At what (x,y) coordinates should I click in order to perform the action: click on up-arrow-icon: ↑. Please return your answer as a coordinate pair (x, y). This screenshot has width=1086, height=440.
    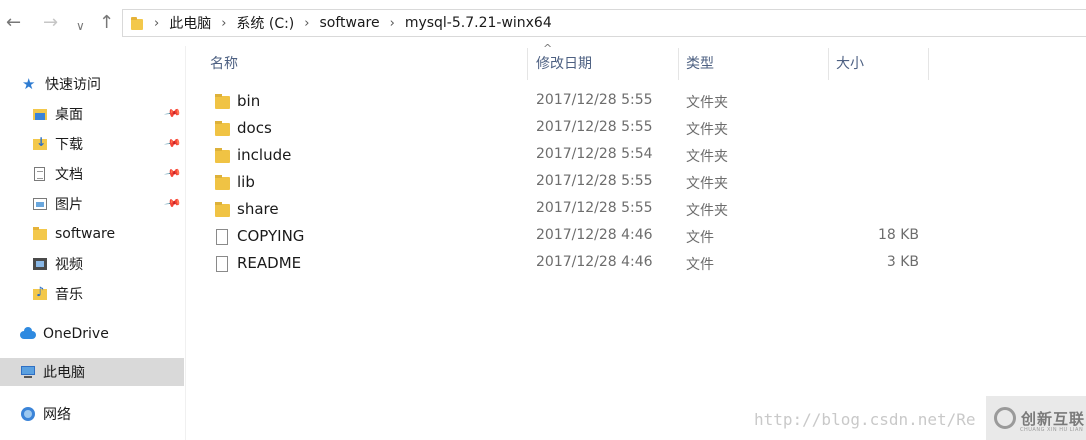
    Looking at the image, I should click on (106, 23).